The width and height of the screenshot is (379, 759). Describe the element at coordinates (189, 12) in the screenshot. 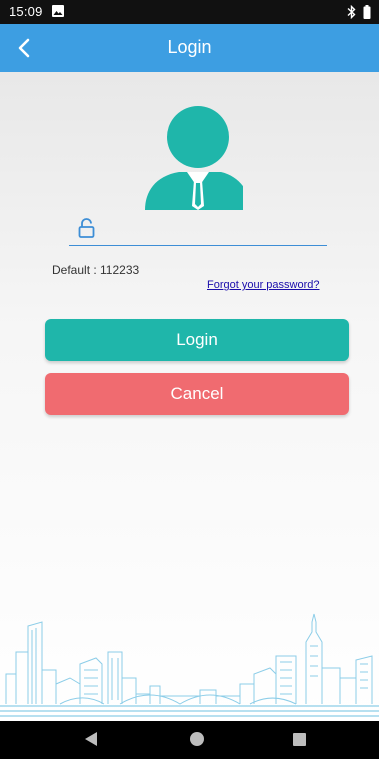

I see `status-bar: 15:09` at that location.